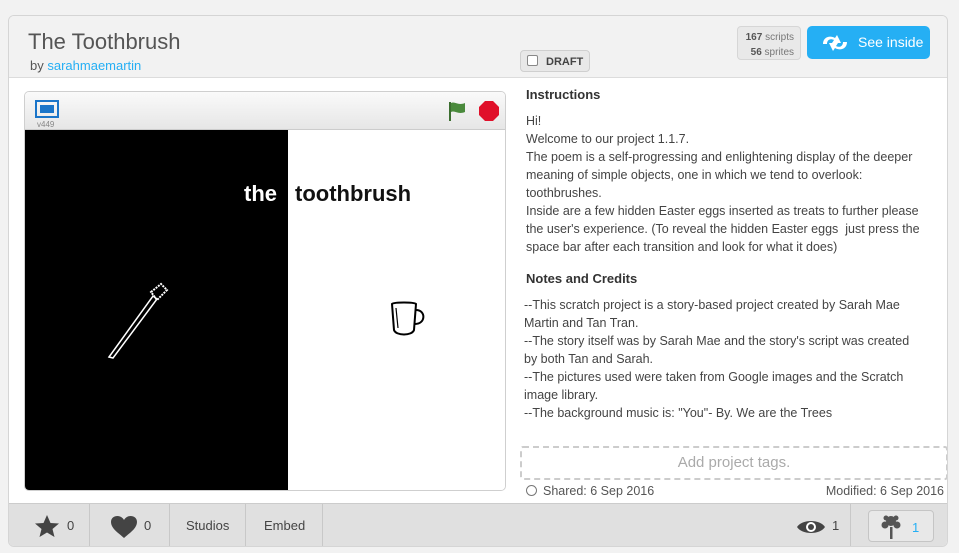 The height and width of the screenshot is (553, 959). Describe the element at coordinates (534, 121) in the screenshot. I see `instructions-line: Hi!` at that location.